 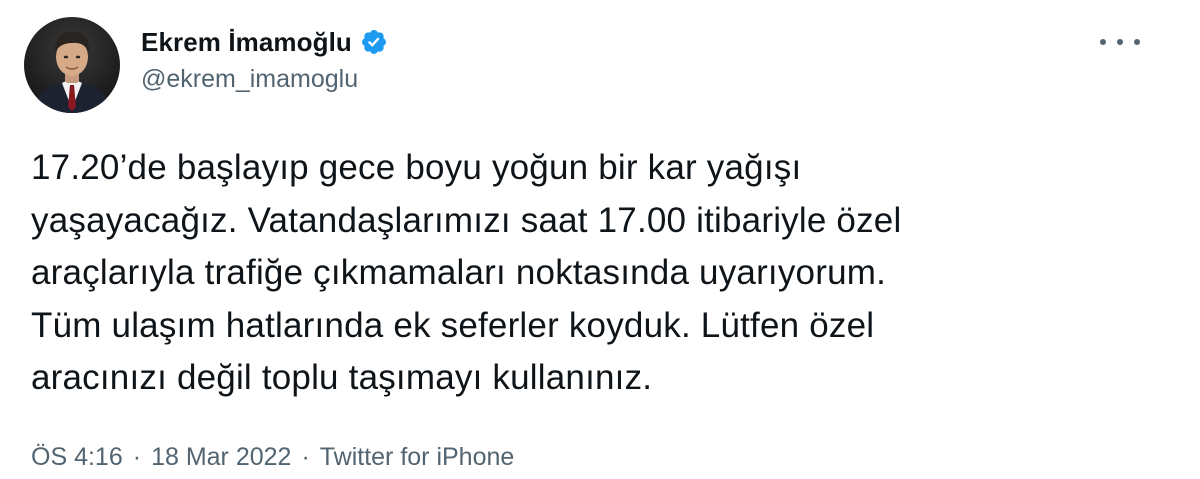 I want to click on avatar-portrait-image, so click(x=72, y=65).